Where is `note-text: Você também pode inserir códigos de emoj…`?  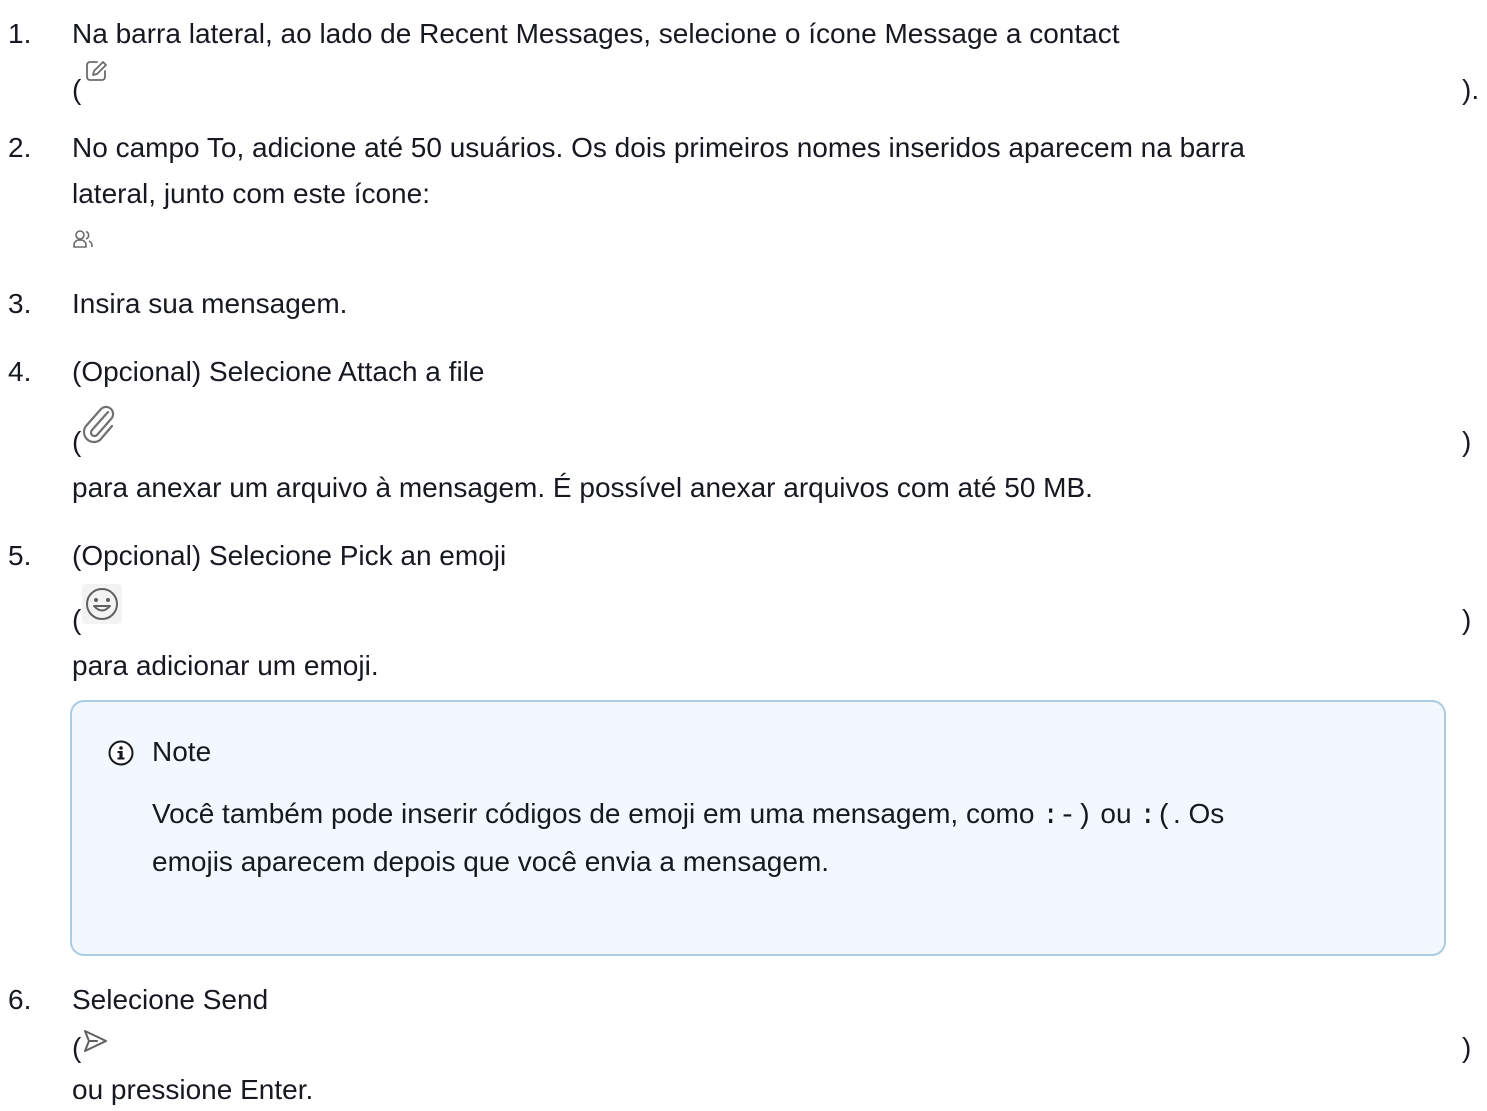 note-text: Você também pode inserir códigos de emoj… is located at coordinates (597, 813).